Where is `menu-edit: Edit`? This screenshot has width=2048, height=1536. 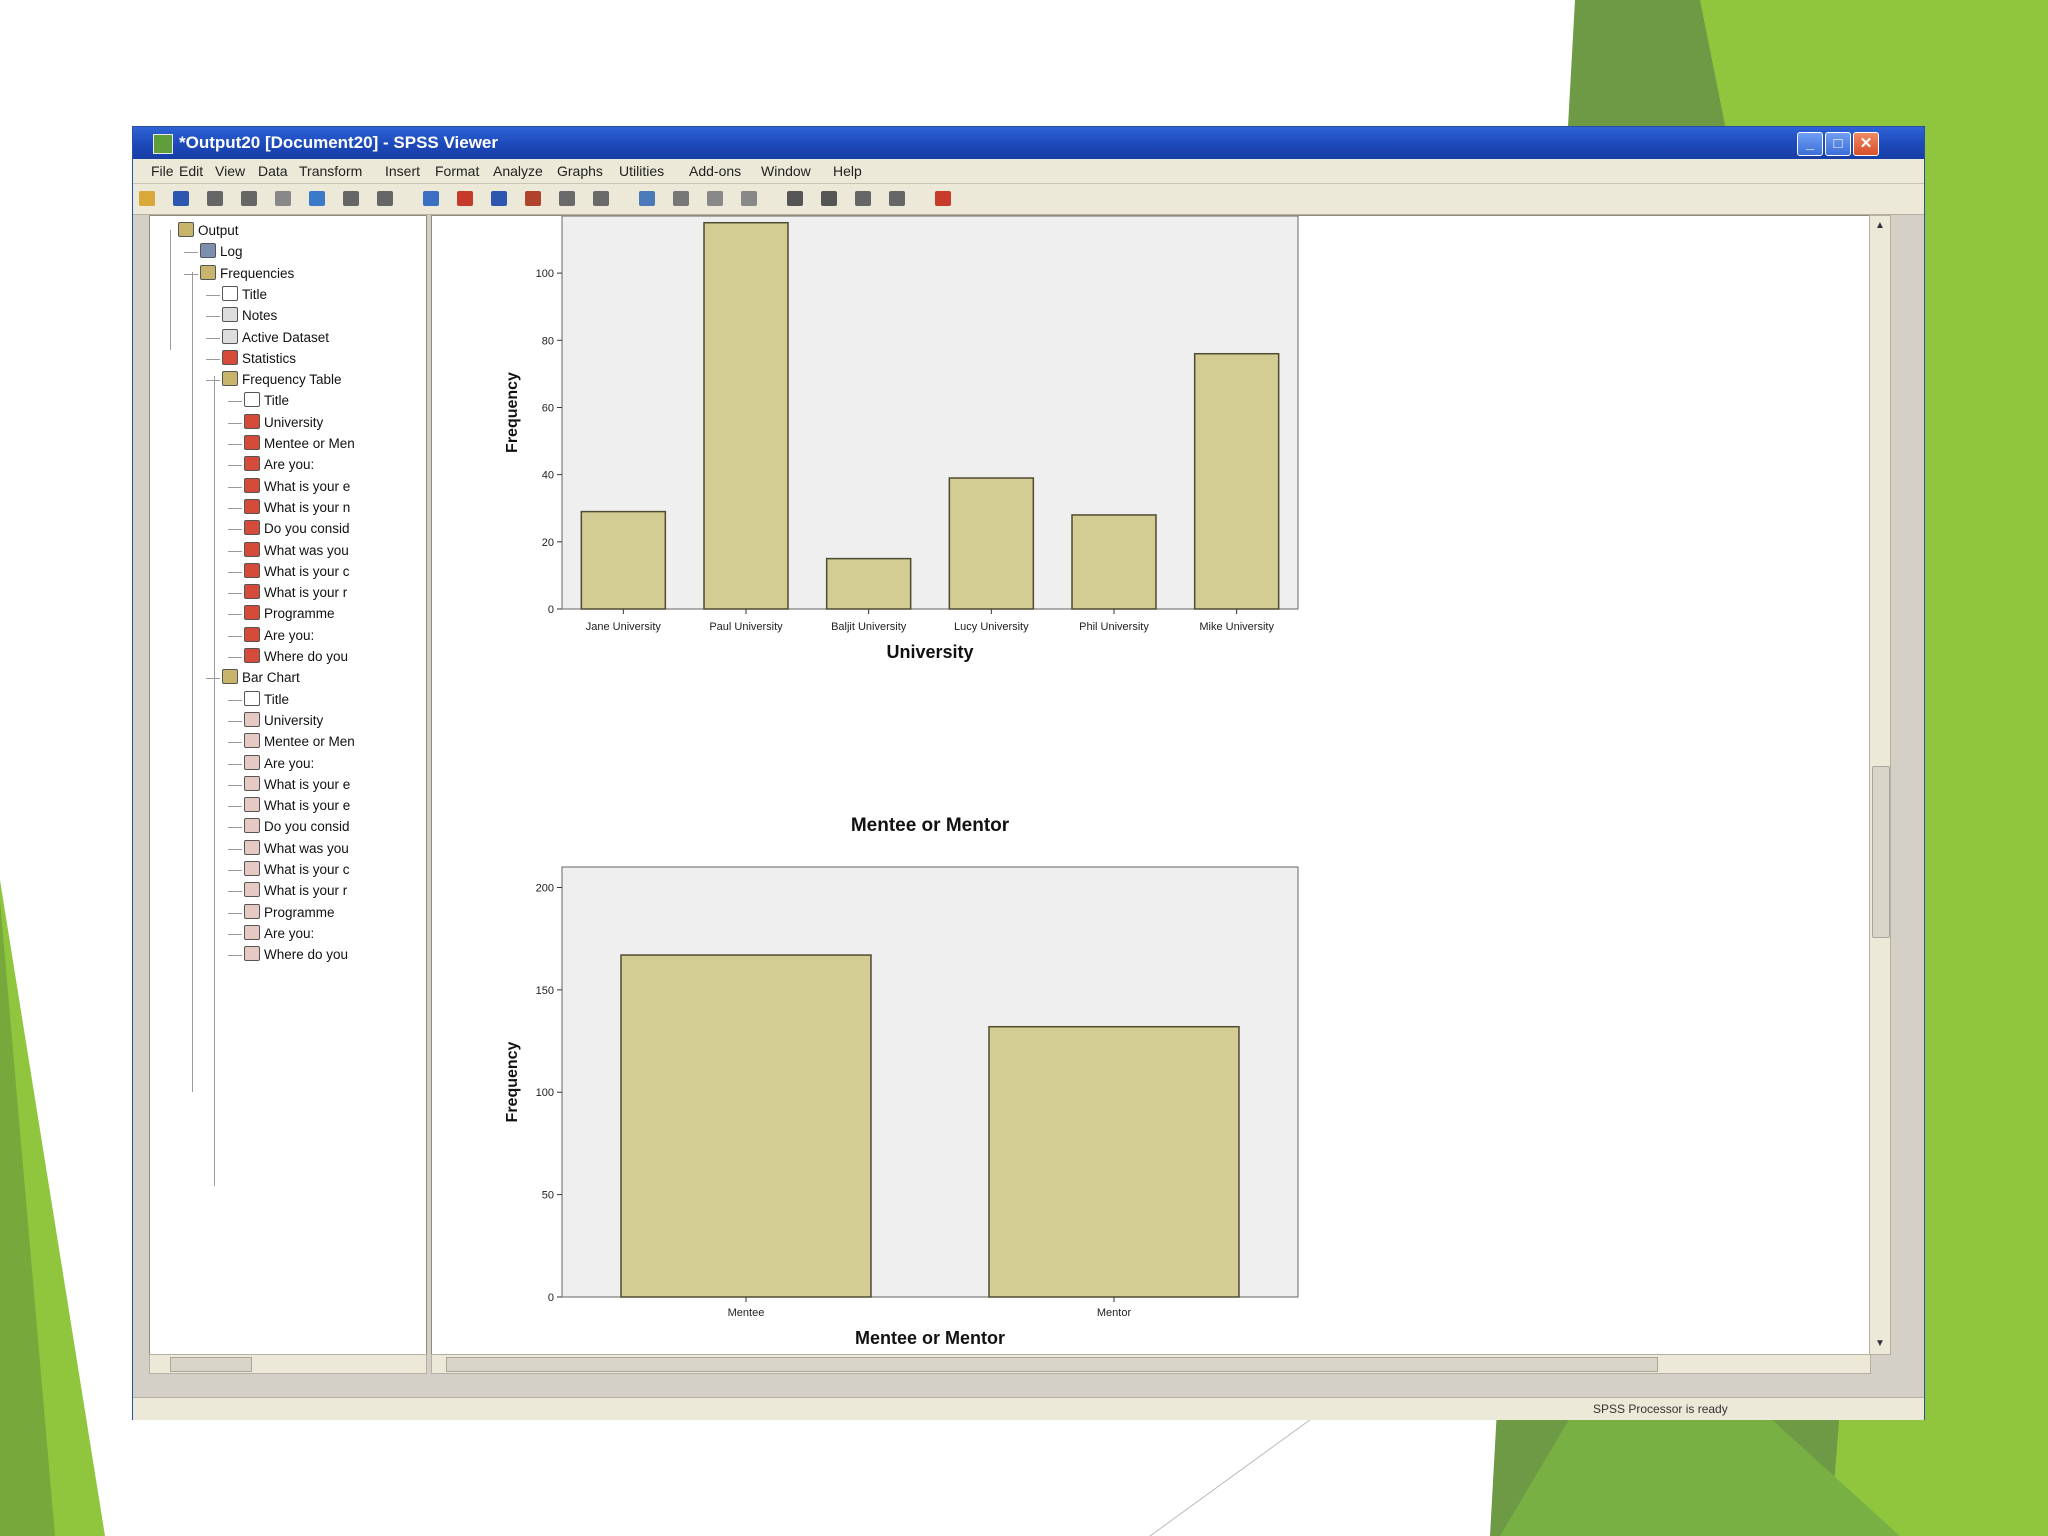
menu-edit: Edit is located at coordinates (191, 171).